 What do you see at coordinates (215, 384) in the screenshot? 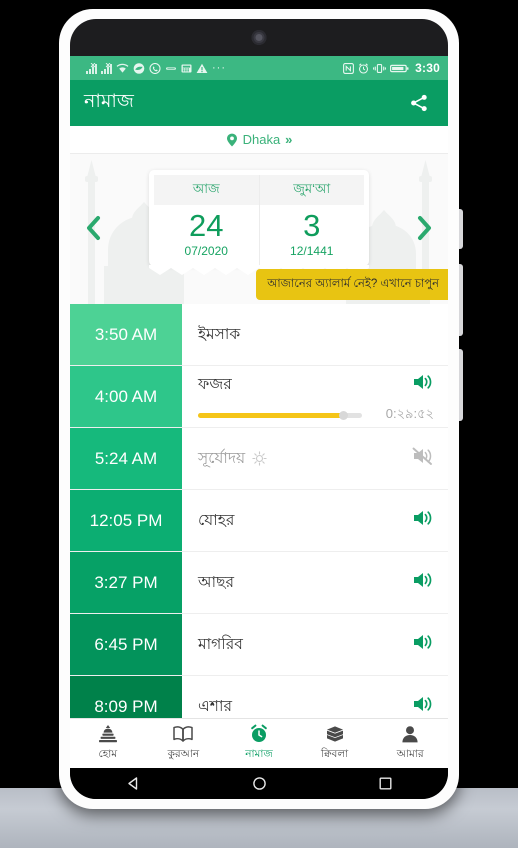
I see `prayer-name: ফজর` at bounding box center [215, 384].